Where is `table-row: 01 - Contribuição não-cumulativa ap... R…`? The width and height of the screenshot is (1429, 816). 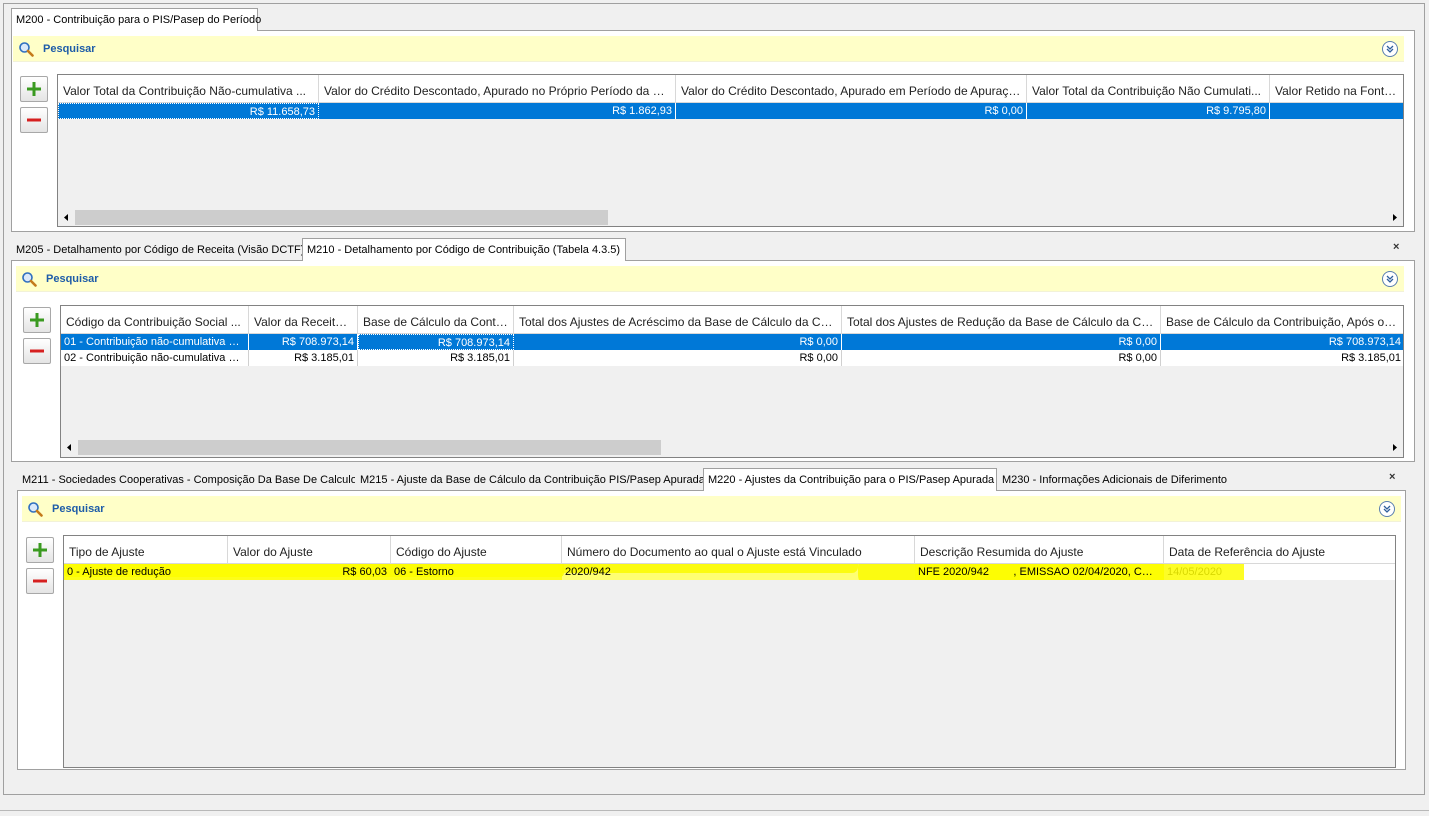
table-row: 01 - Contribuição não-cumulativa ap... R… is located at coordinates (732, 342).